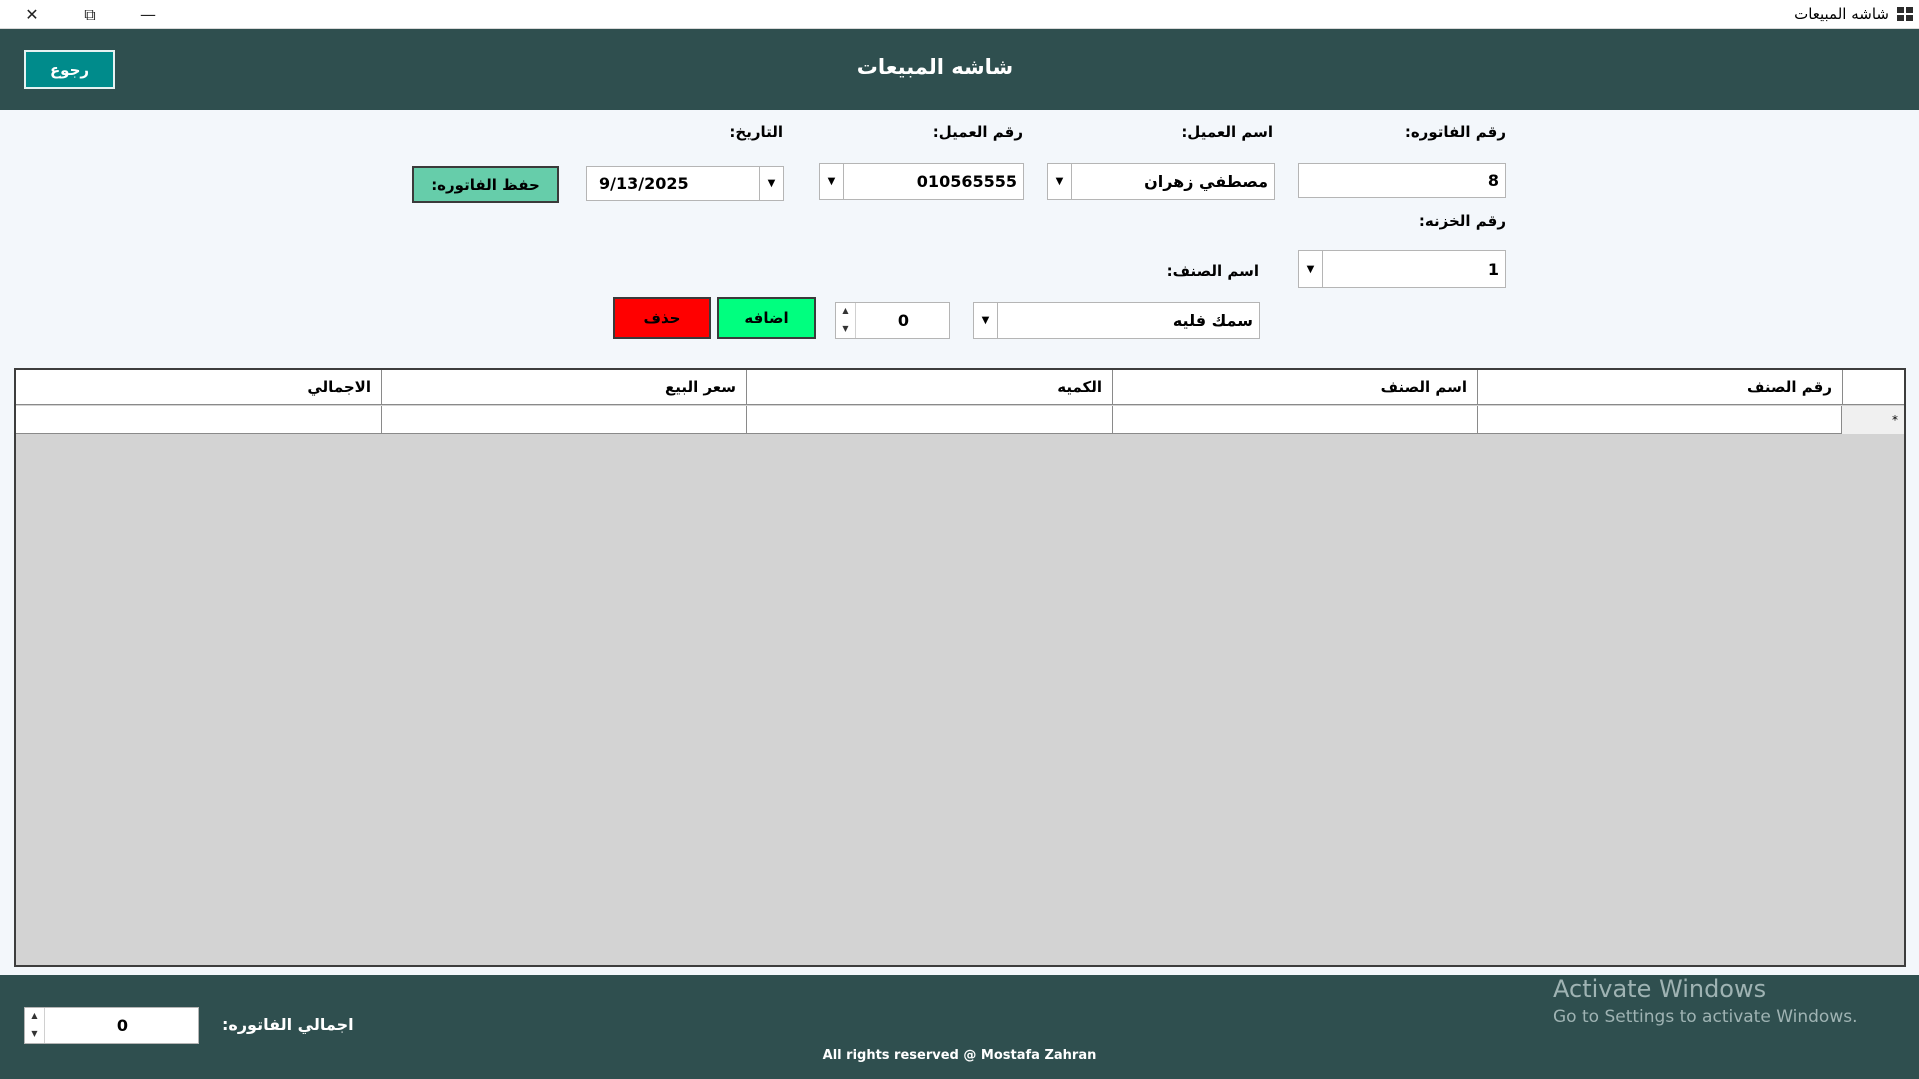  I want to click on column-header-item-no: رقم الصنف, so click(1660, 387).